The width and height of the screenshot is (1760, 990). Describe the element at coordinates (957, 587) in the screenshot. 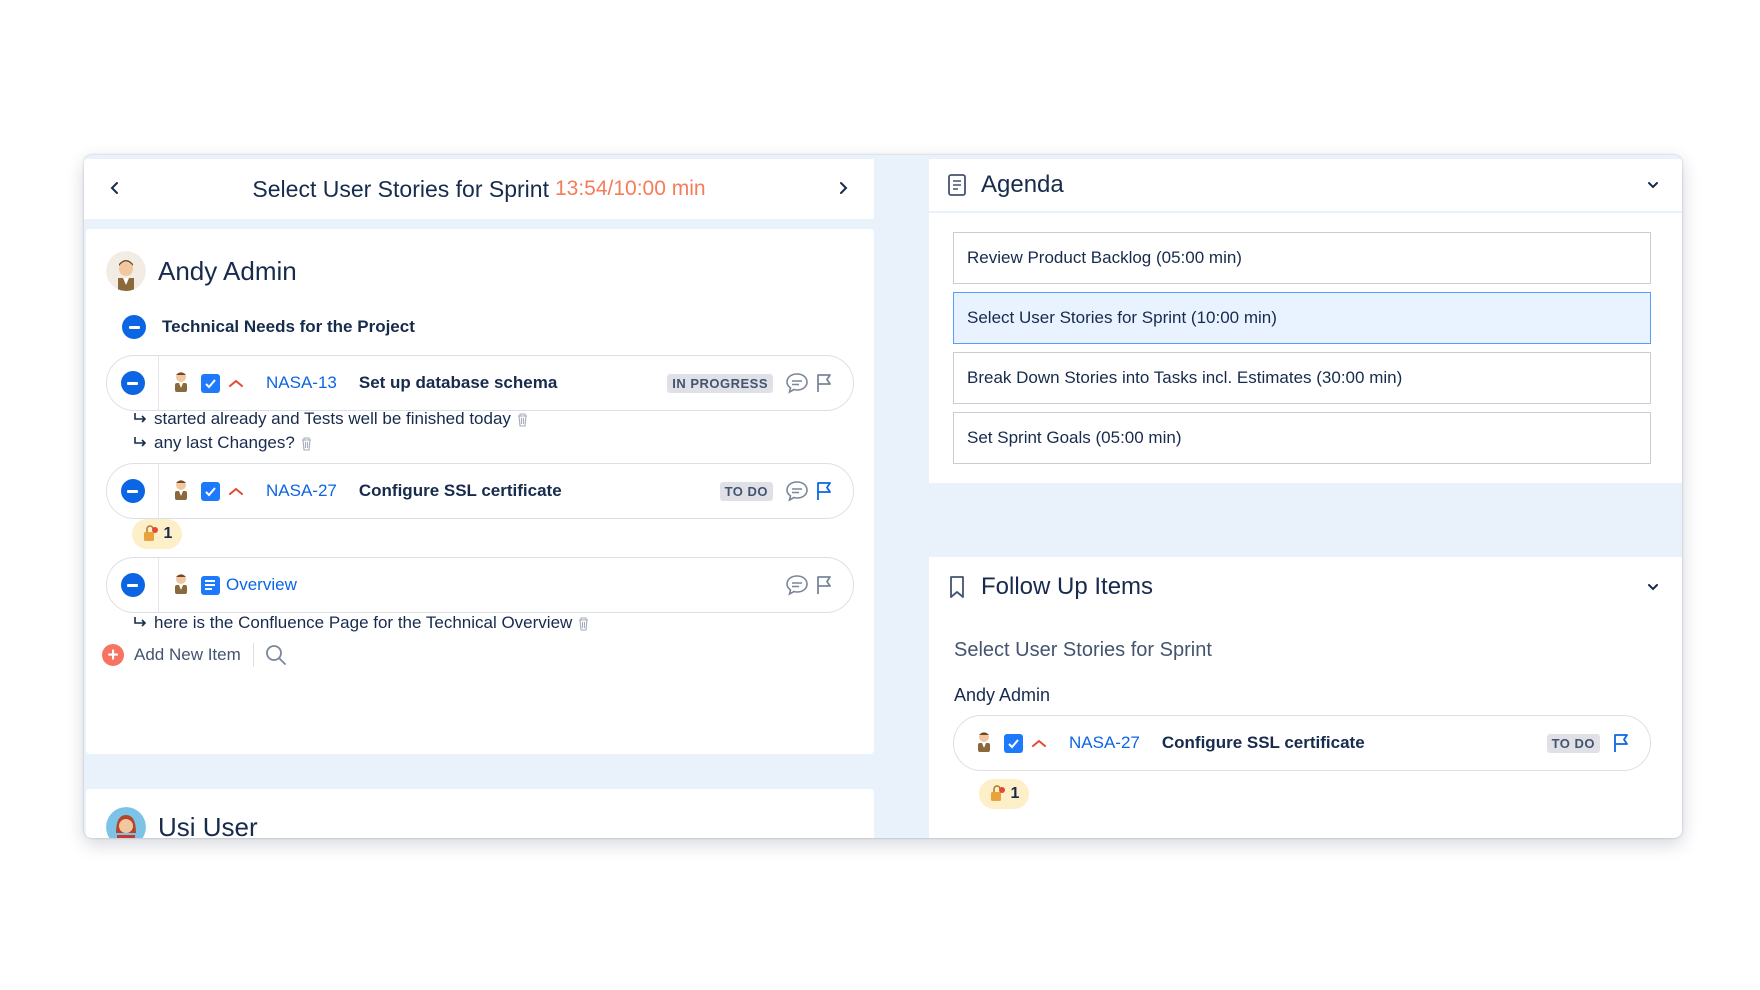

I see `bookmark-icon` at that location.